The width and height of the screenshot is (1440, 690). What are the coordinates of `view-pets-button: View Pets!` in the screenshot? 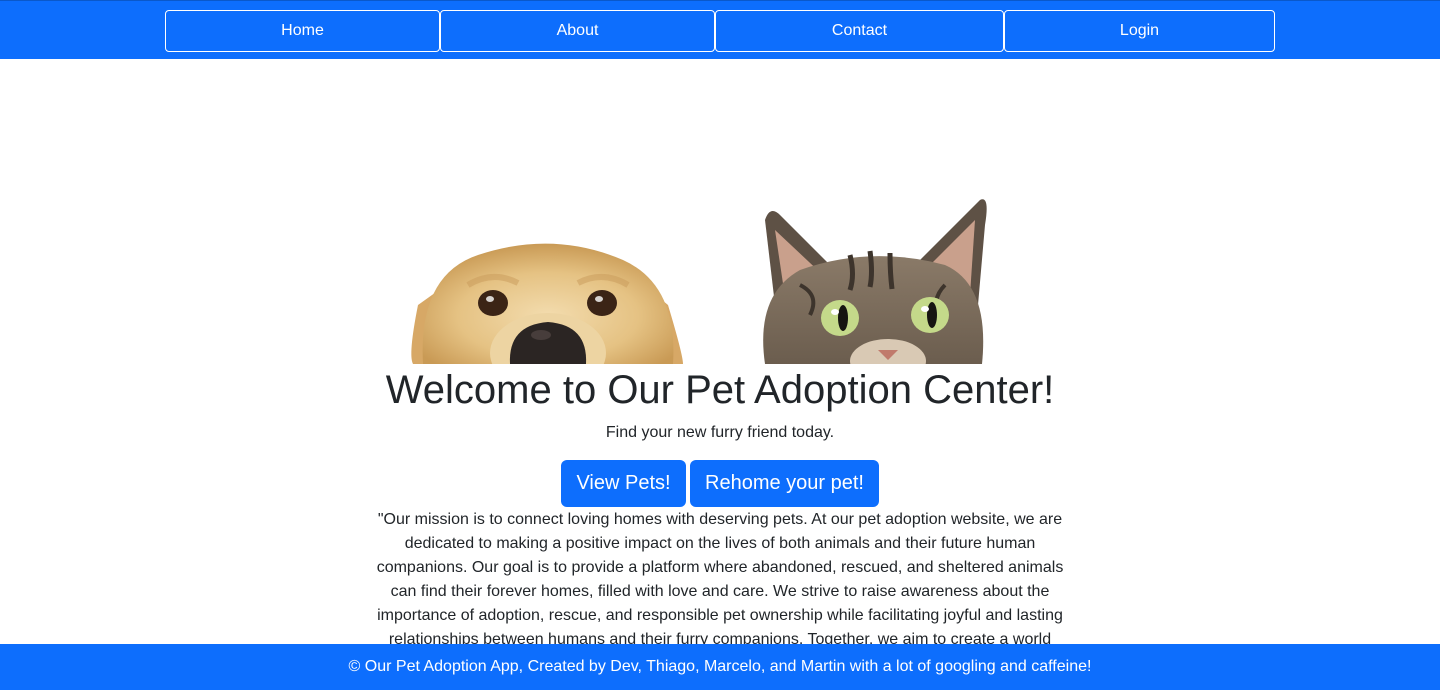 It's located at (623, 483).